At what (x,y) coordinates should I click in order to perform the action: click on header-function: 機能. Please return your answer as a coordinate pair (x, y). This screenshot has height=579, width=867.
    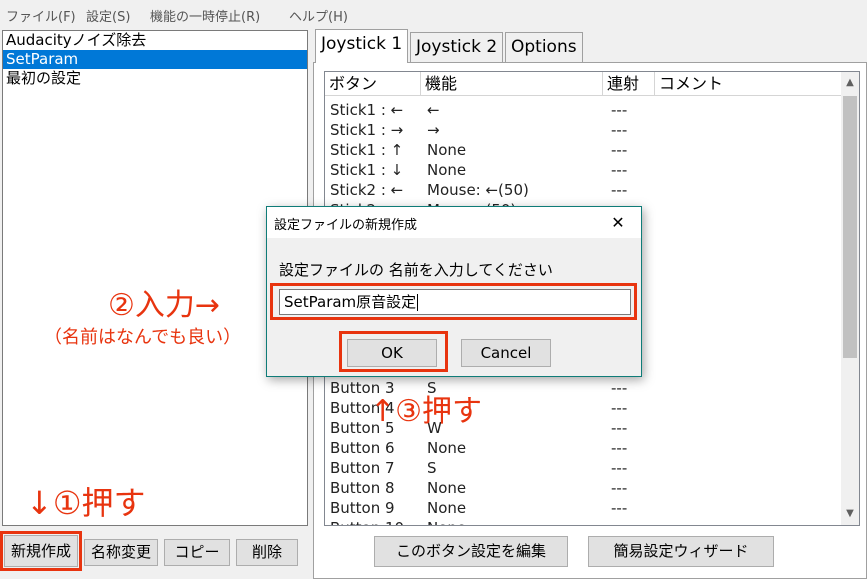
    Looking at the image, I should click on (512, 84).